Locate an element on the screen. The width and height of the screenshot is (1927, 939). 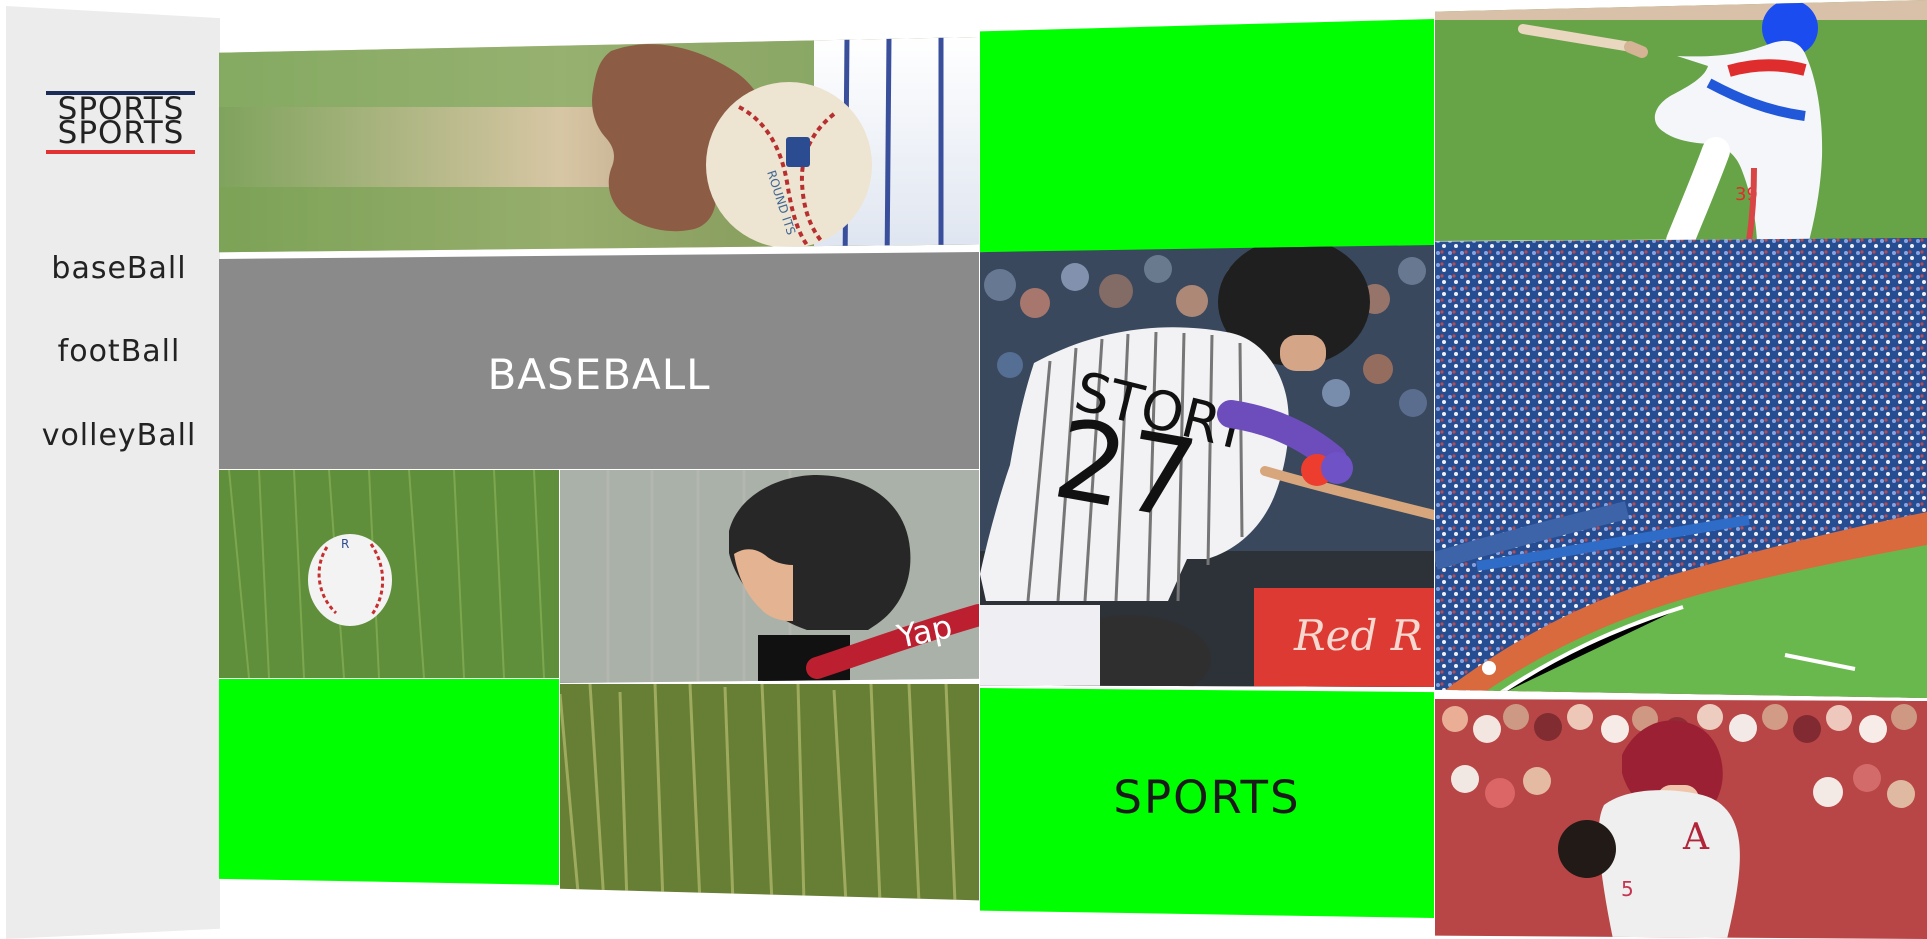
hero-ball-art: ROUND ITS is located at coordinates (599, 145).